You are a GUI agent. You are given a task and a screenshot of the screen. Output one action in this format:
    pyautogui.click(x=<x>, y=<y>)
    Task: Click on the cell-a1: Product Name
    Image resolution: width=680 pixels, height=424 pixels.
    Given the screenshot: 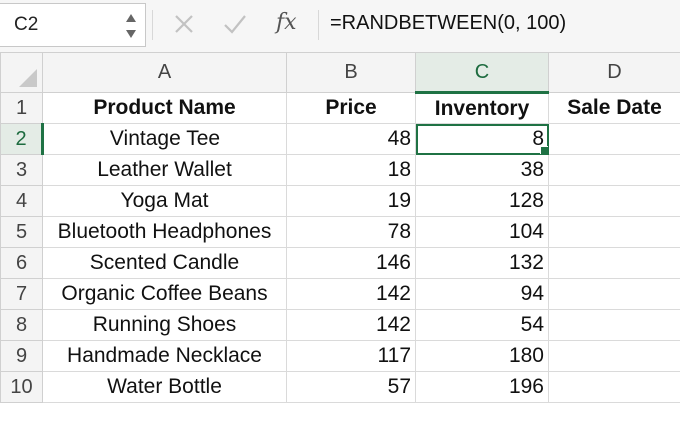 What is the action you would take?
    pyautogui.click(x=164, y=108)
    